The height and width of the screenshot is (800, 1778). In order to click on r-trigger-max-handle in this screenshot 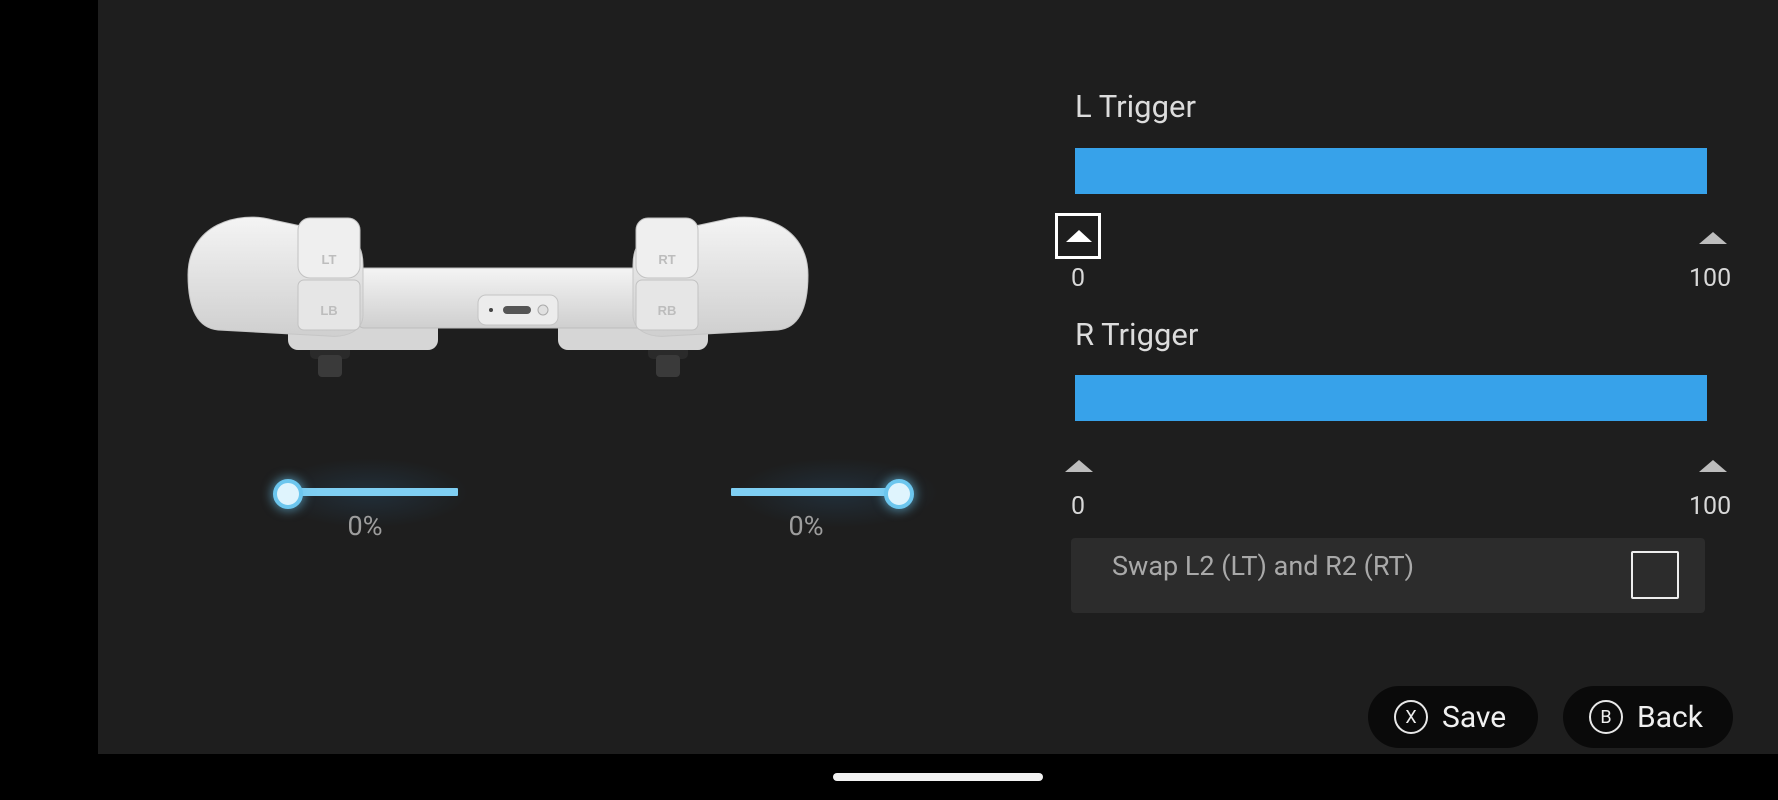, I will do `click(1713, 466)`.